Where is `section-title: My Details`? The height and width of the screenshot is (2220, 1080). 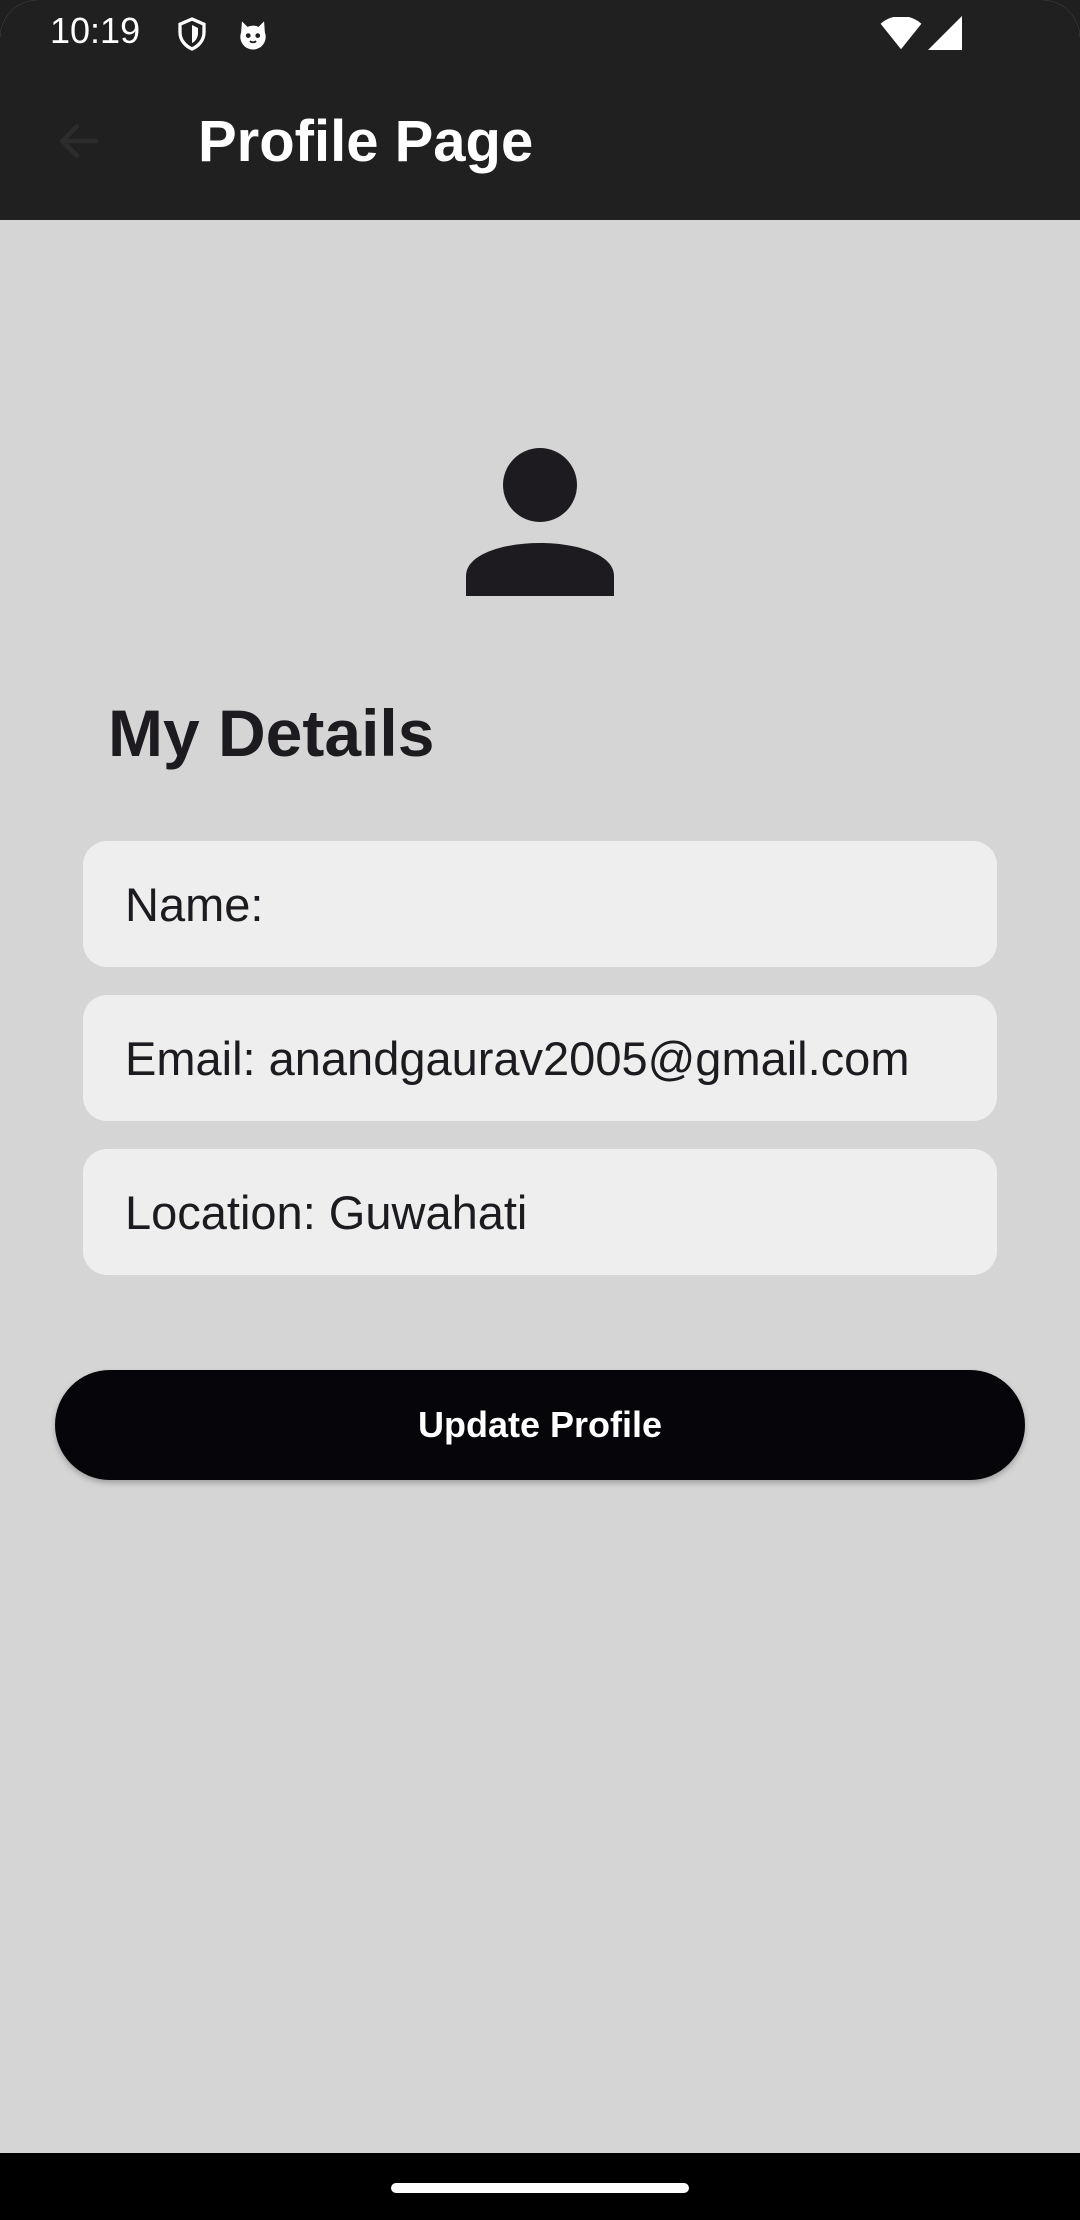
section-title: My Details is located at coordinates (271, 733).